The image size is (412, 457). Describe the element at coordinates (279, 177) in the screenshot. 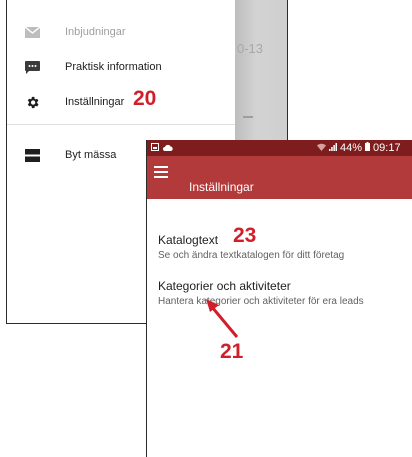

I see `app-bar: Inställningar` at that location.